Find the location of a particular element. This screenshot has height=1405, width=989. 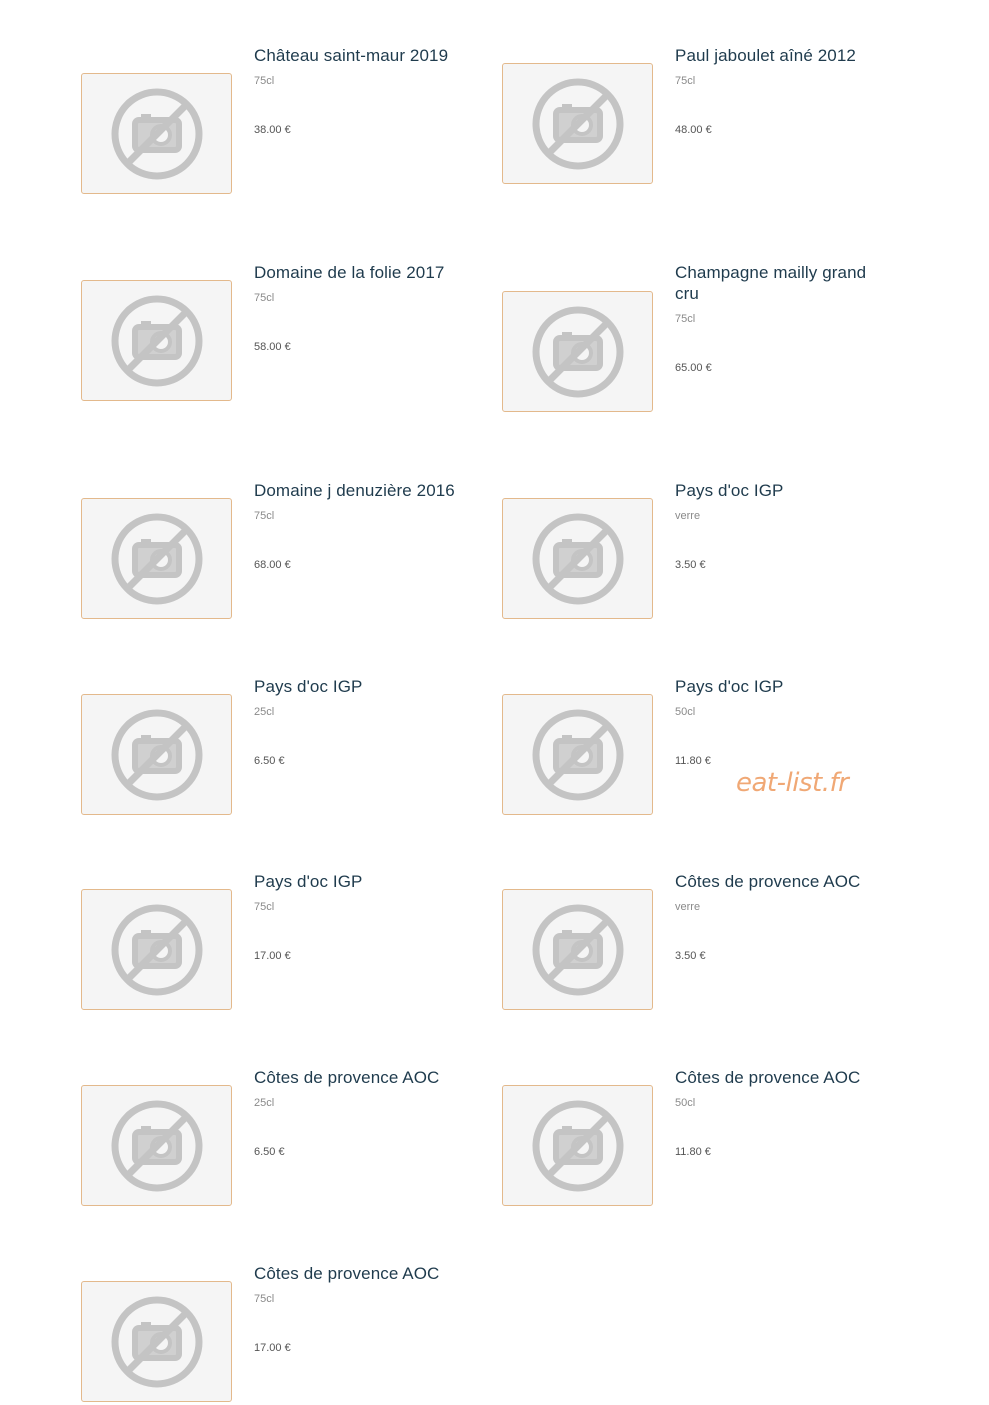

watermark: eat-list.fr is located at coordinates (792, 783).